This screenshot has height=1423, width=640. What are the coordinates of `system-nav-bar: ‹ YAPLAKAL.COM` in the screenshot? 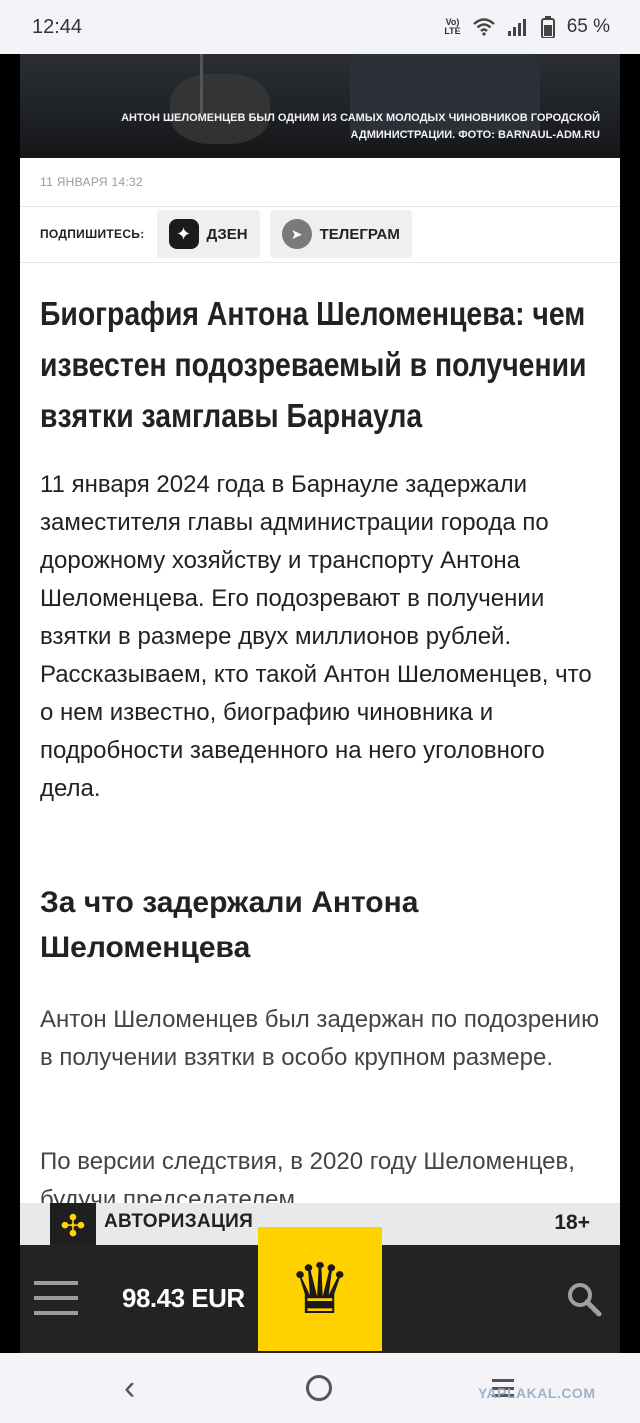 It's located at (320, 1388).